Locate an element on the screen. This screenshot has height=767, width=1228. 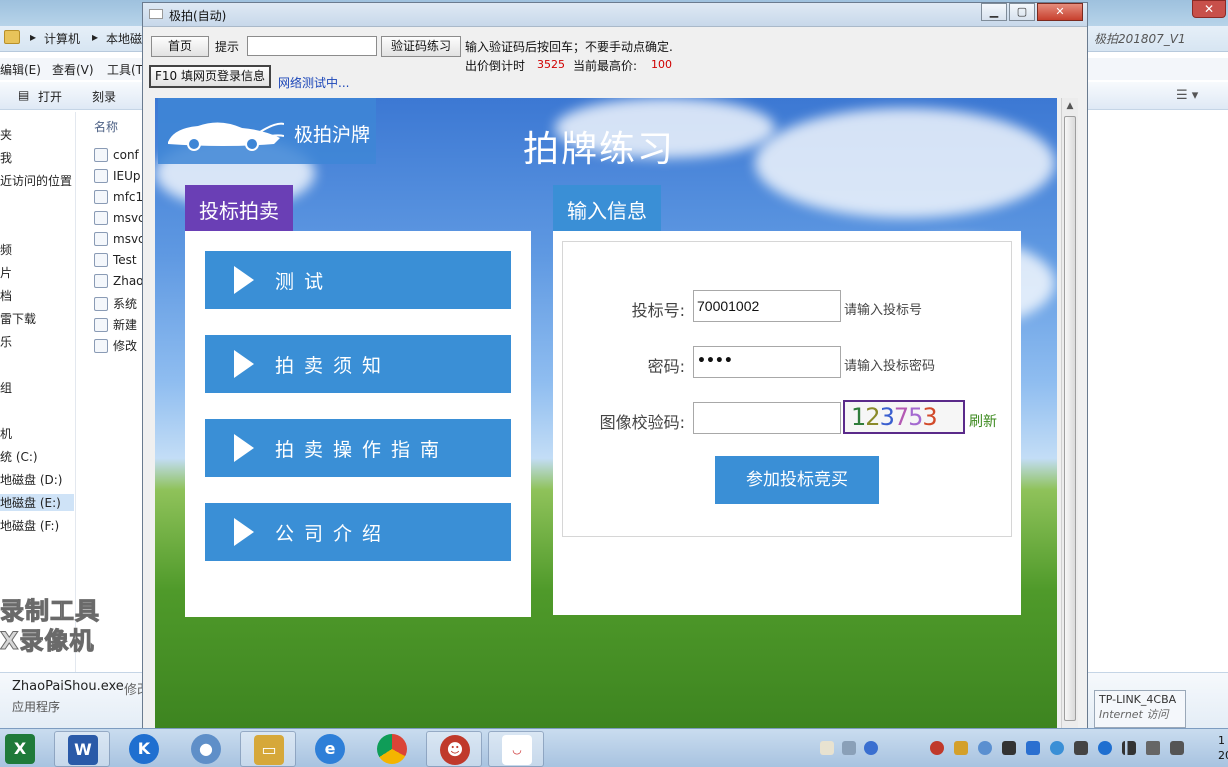
f10-fill-login-button: F10 填网页登录信息 is located at coordinates (210, 76).